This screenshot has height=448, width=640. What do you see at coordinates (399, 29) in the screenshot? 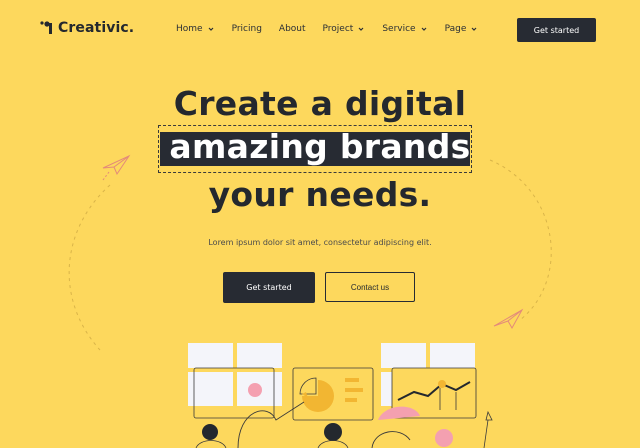
I see `nav-item-label: Service` at bounding box center [399, 29].